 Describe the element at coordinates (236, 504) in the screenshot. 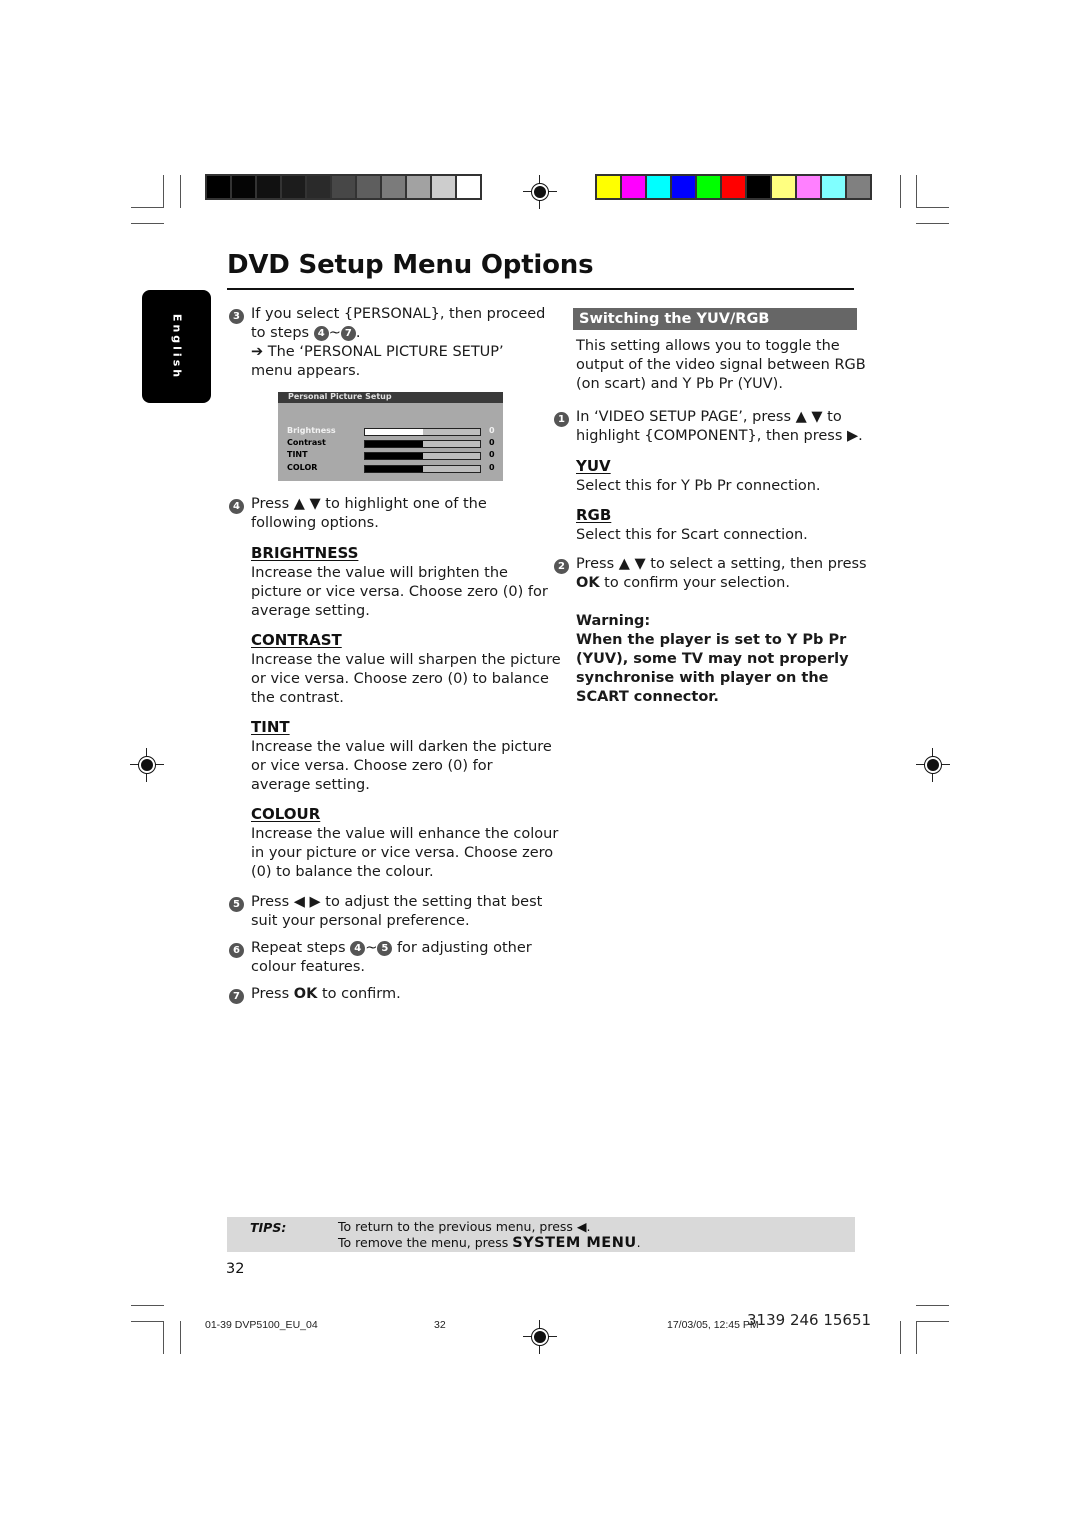

I see `step-number-4: 4` at that location.